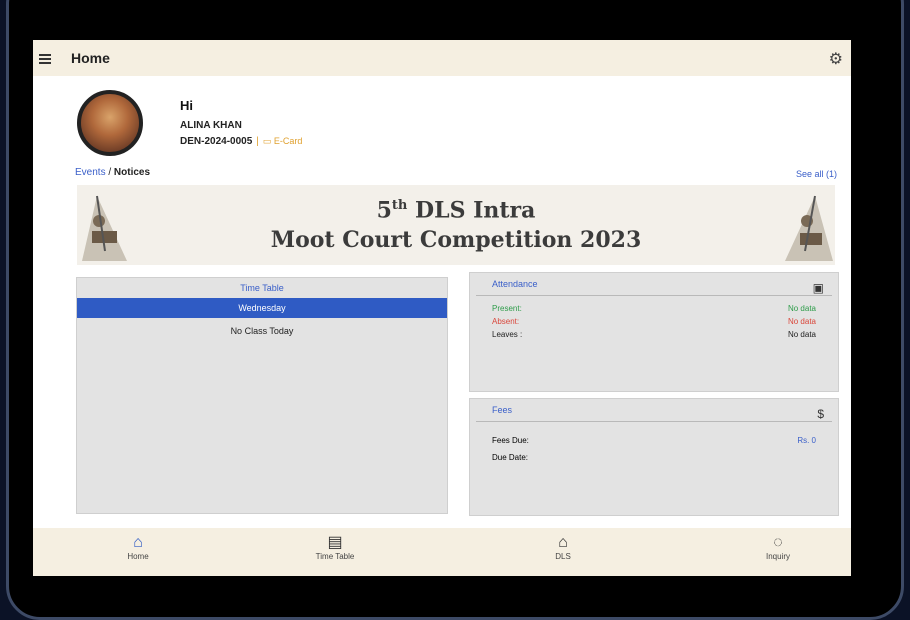  What do you see at coordinates (456, 240) in the screenshot?
I see `banner-line2: Moot Court Competition 2023` at bounding box center [456, 240].